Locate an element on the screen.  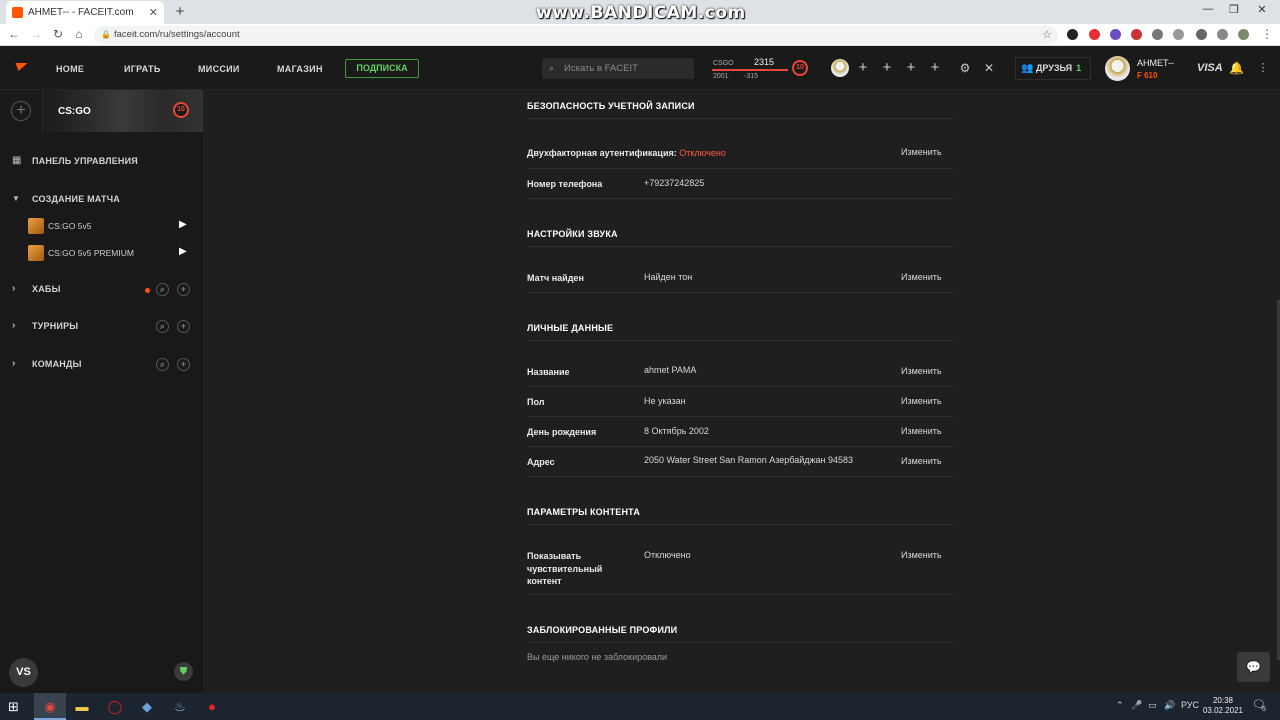
name-value: ahmet PAMA is located at coordinates (670, 370).